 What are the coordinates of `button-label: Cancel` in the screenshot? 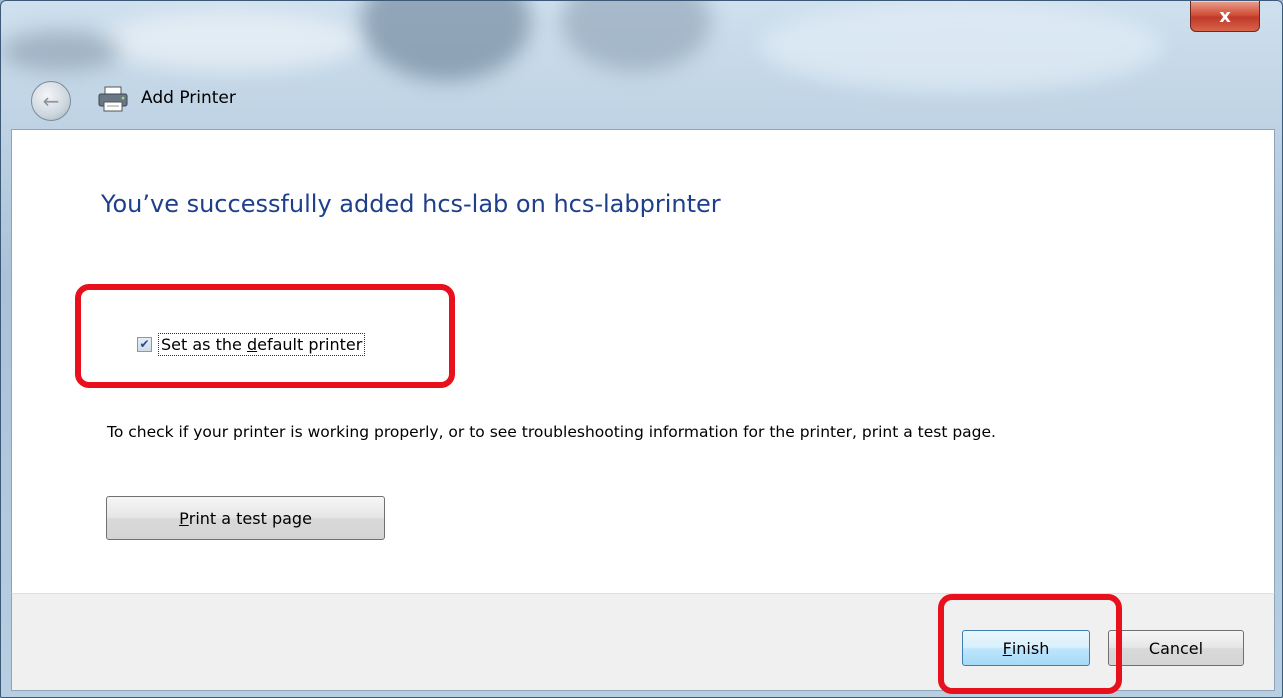 It's located at (1176, 648).